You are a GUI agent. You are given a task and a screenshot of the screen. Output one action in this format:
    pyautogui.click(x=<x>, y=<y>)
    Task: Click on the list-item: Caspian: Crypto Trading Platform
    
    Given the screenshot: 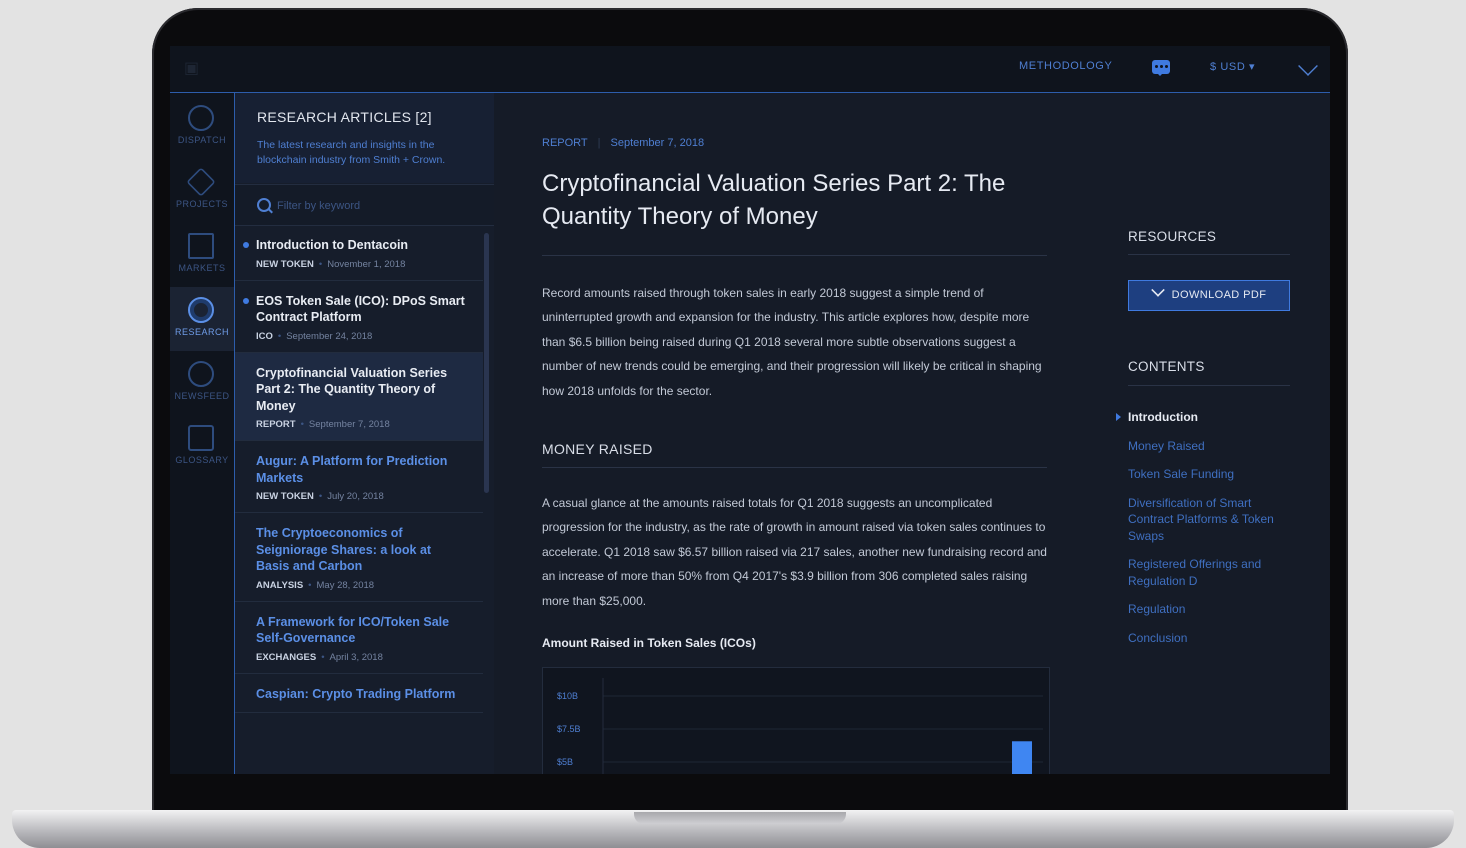 What is the action you would take?
    pyautogui.click(x=359, y=693)
    